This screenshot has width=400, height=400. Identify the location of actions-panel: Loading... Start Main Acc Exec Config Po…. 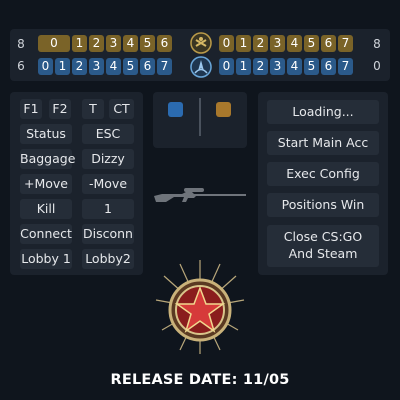
(323, 183).